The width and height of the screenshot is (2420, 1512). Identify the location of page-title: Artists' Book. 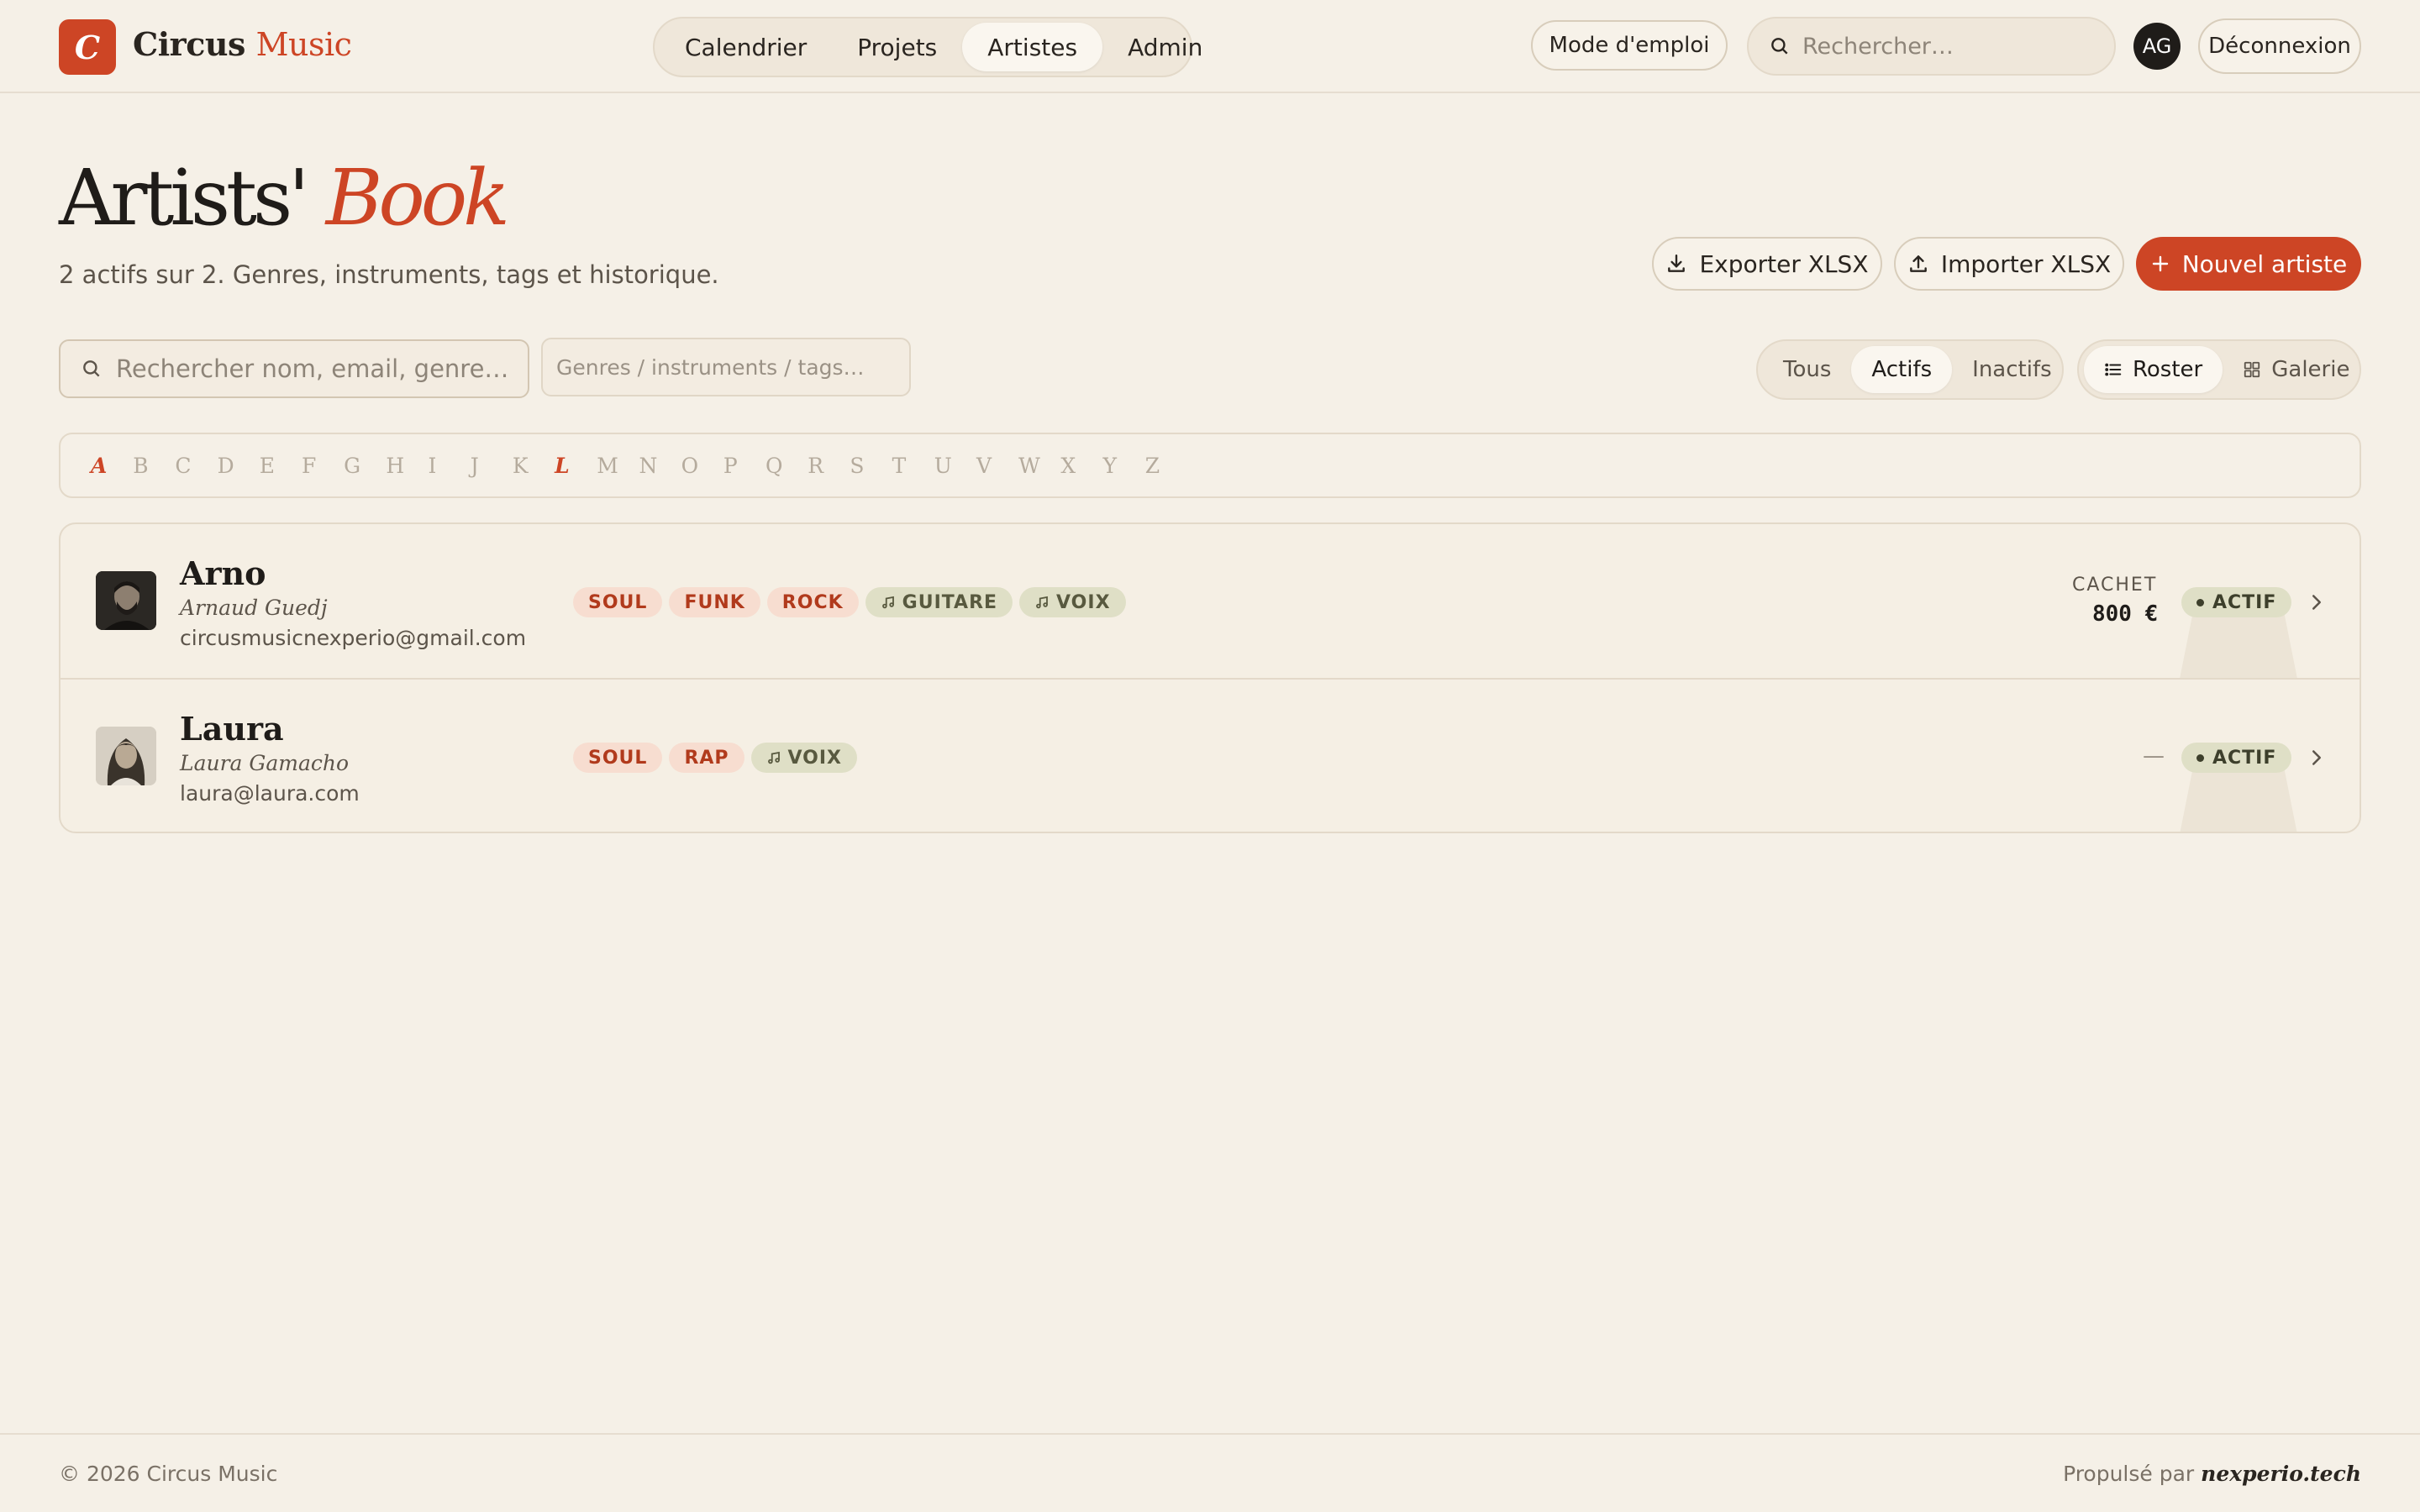
(284, 198).